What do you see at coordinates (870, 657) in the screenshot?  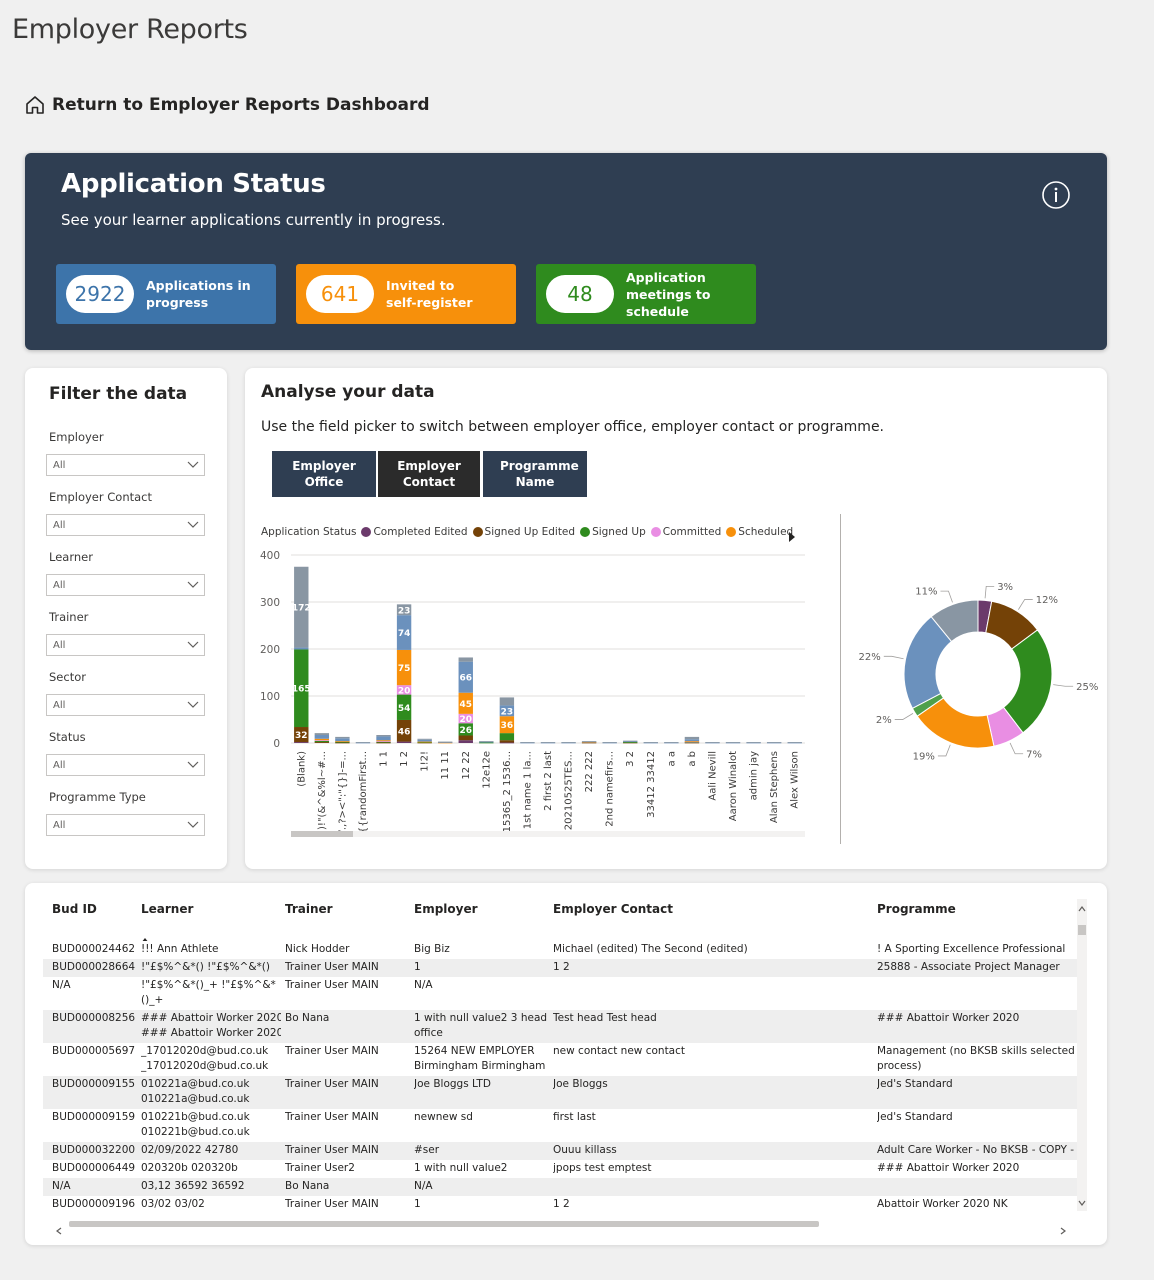 I see `donut-label: 22%` at bounding box center [870, 657].